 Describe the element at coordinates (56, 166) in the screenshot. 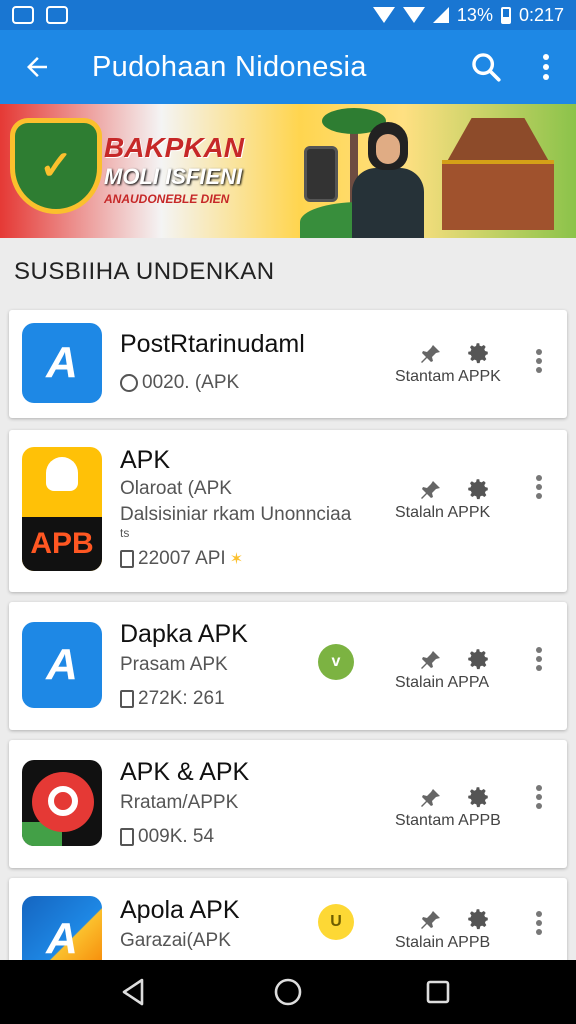

I see `emblem-shield-icon: ✓` at that location.